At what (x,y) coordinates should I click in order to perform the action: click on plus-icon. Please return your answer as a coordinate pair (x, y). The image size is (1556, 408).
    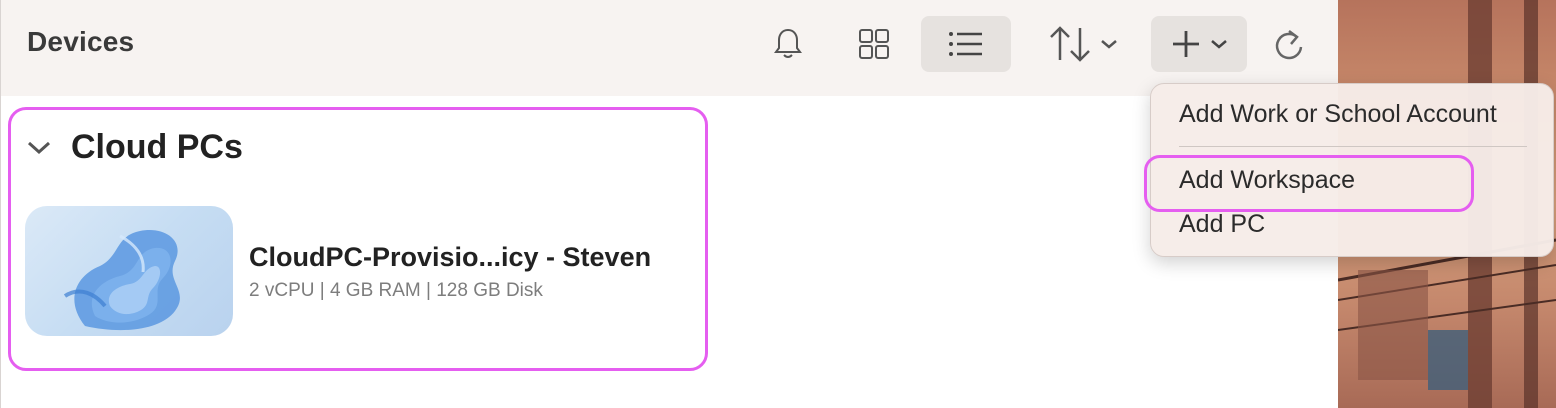
    Looking at the image, I should click on (1186, 44).